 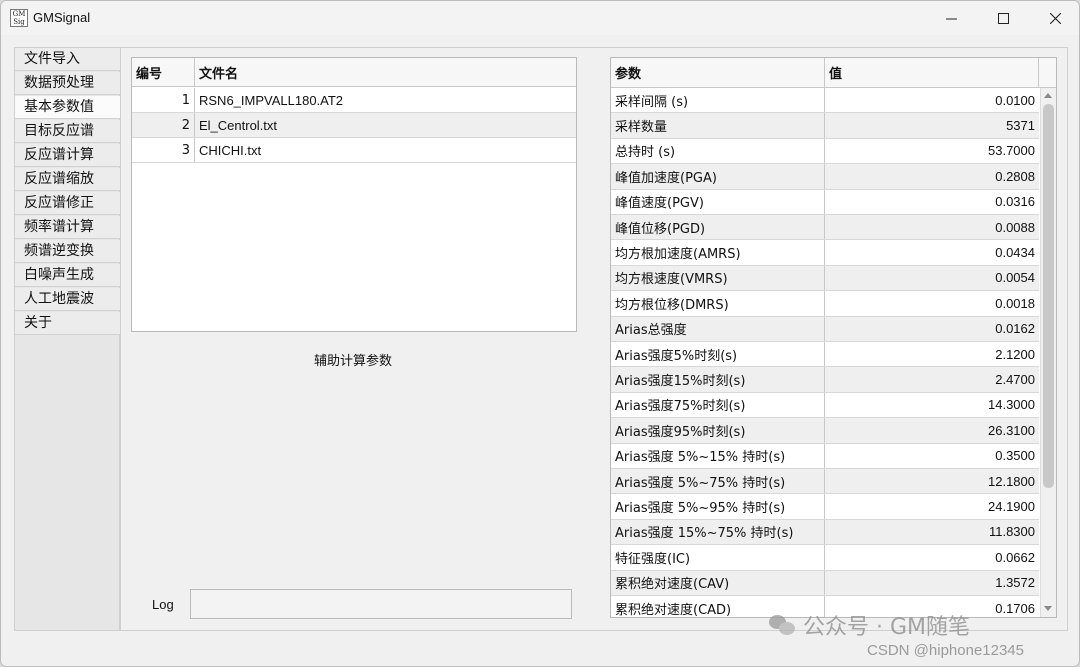 What do you see at coordinates (1015, 557) in the screenshot?
I see `param-value-cell: 0.0662` at bounding box center [1015, 557].